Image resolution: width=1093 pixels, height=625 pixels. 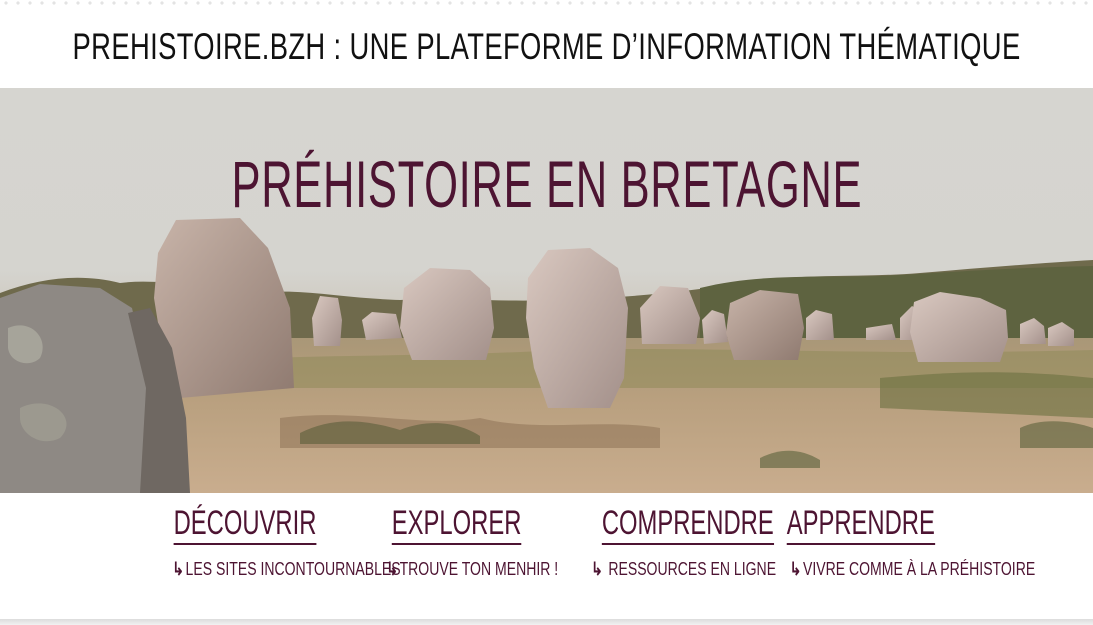 I want to click on nav-sub-link-apprendre: ↳vivre comme à la préhistoire, so click(x=913, y=569).